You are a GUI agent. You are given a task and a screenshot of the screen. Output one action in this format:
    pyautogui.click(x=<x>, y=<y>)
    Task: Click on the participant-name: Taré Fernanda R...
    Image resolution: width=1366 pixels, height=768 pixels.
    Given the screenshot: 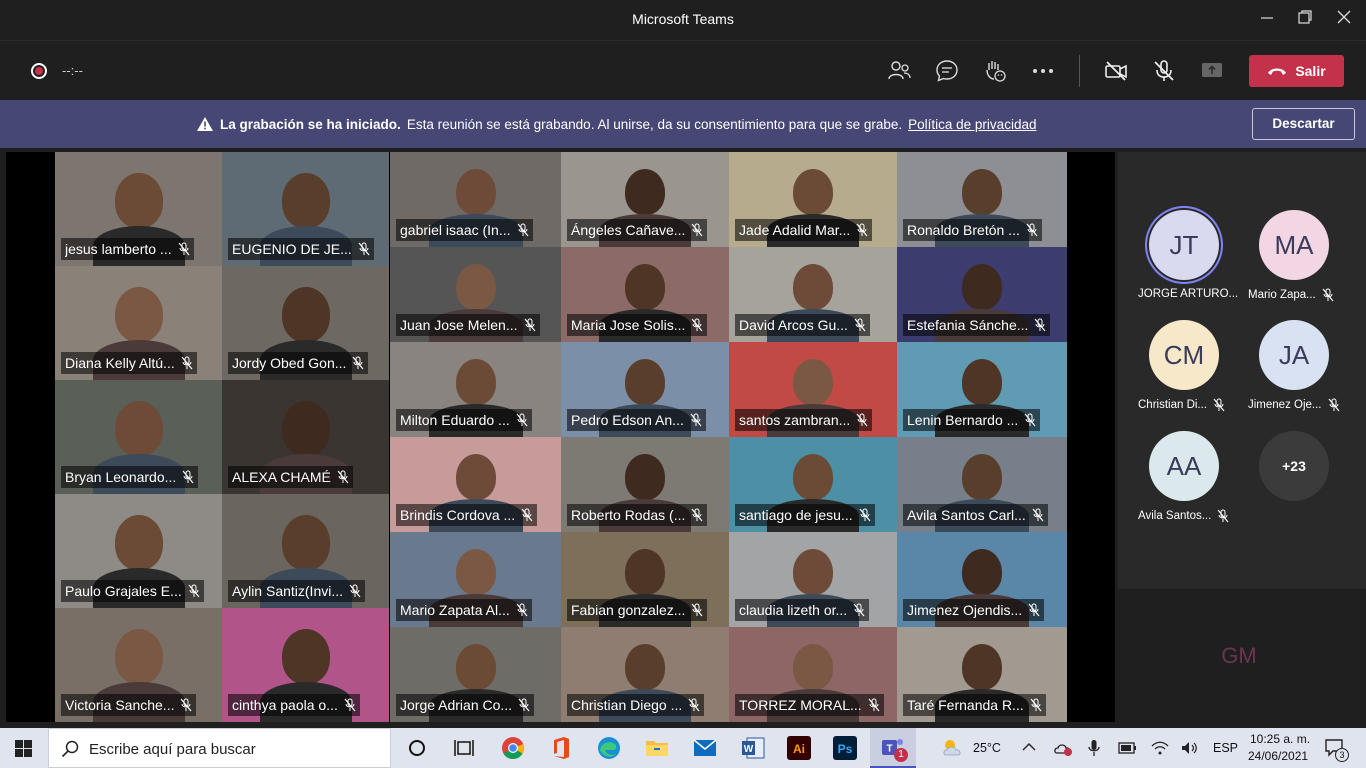 What is the action you would take?
    pyautogui.click(x=965, y=705)
    